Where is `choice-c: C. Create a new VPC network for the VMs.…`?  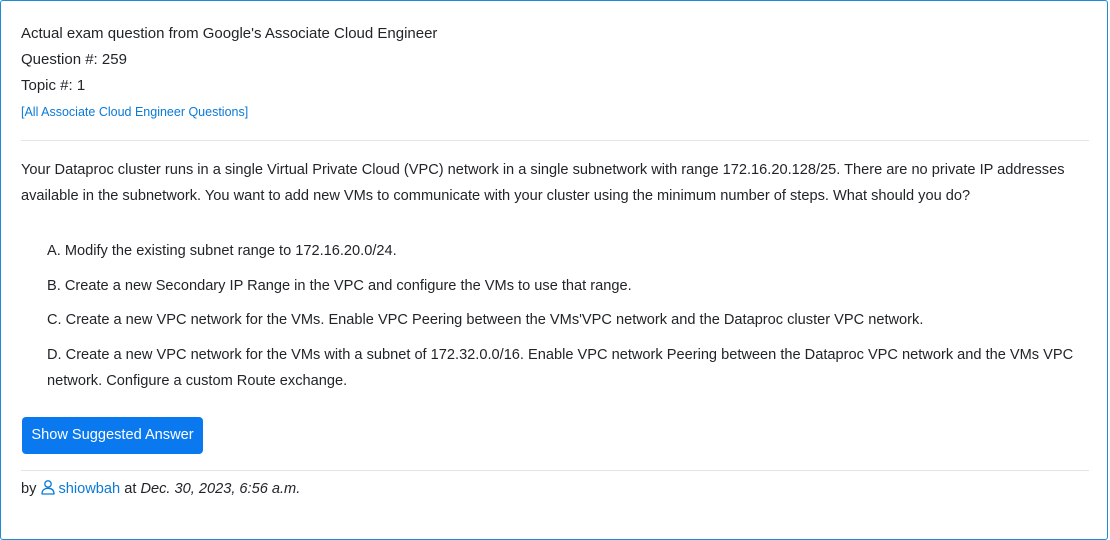
choice-c: C. Create a new VPC network for the VMs.… is located at coordinates (485, 320).